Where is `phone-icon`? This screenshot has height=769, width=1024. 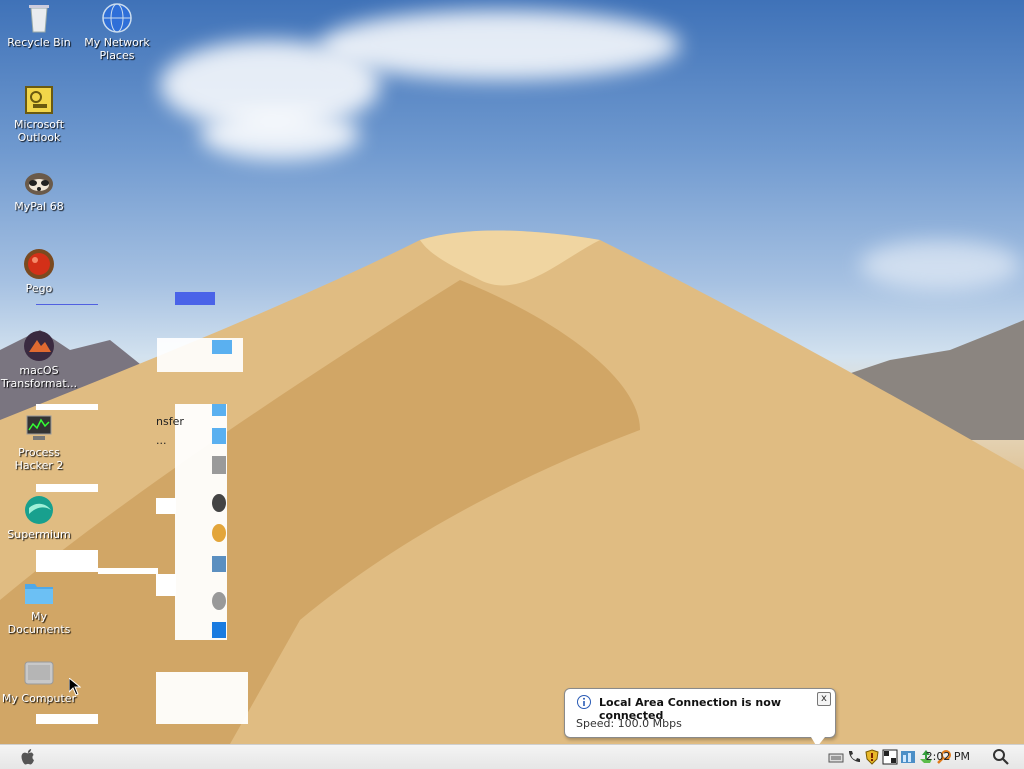
phone-icon is located at coordinates (854, 757).